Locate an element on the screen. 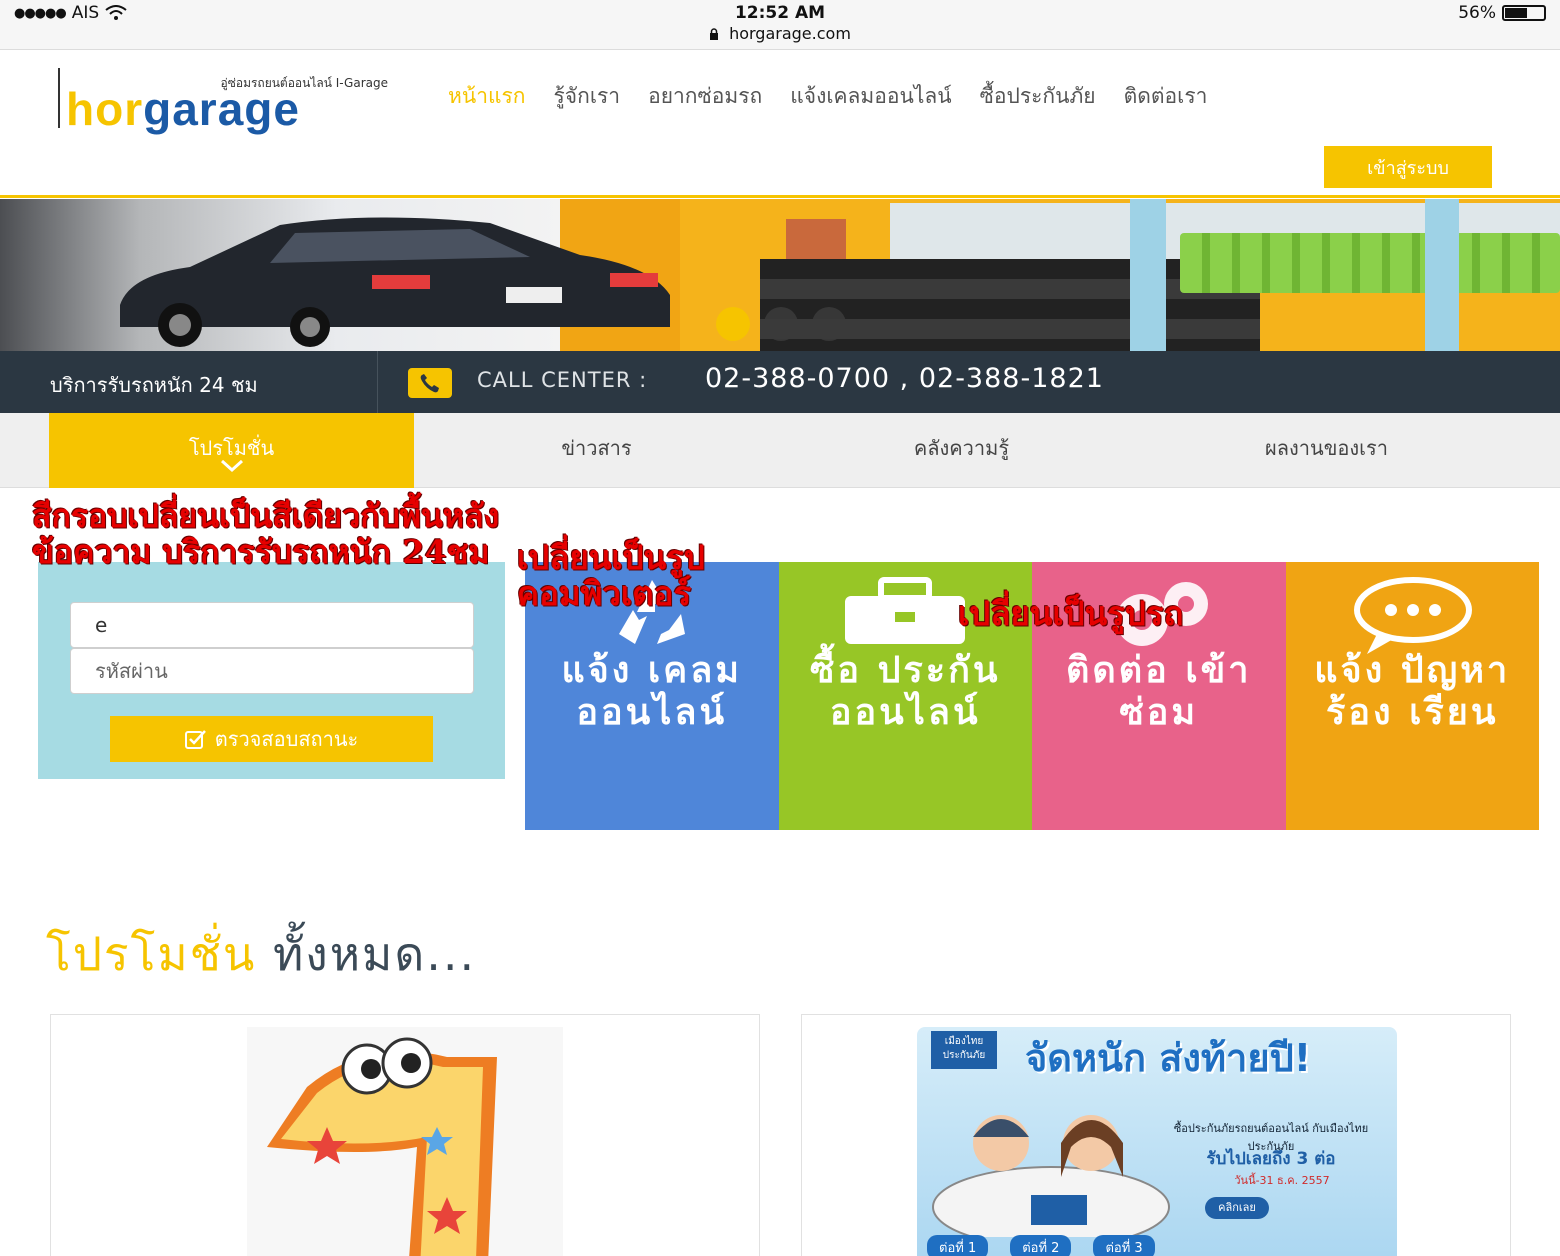 The image size is (1560, 1256). ios-status-bar: ●●●●● AIS 12:52 AM horgarage.com 56% is located at coordinates (780, 25).